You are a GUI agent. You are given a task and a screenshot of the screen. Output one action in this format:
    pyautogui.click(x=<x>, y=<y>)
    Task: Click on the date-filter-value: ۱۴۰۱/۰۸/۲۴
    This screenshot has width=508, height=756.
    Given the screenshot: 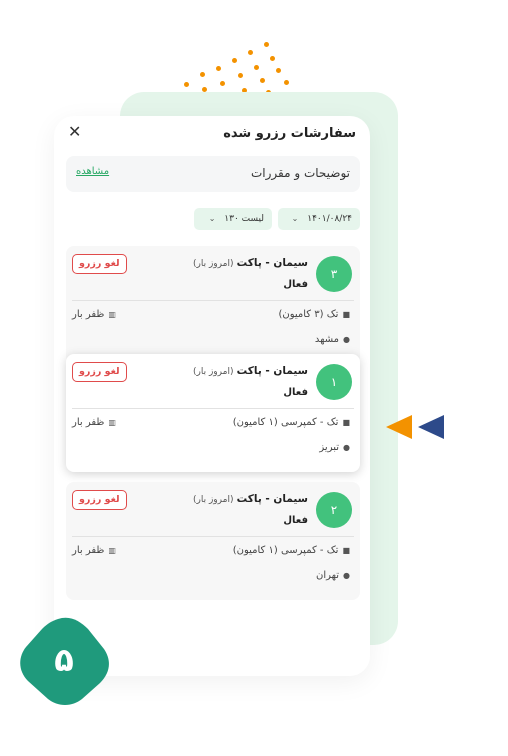 What is the action you would take?
    pyautogui.click(x=329, y=219)
    